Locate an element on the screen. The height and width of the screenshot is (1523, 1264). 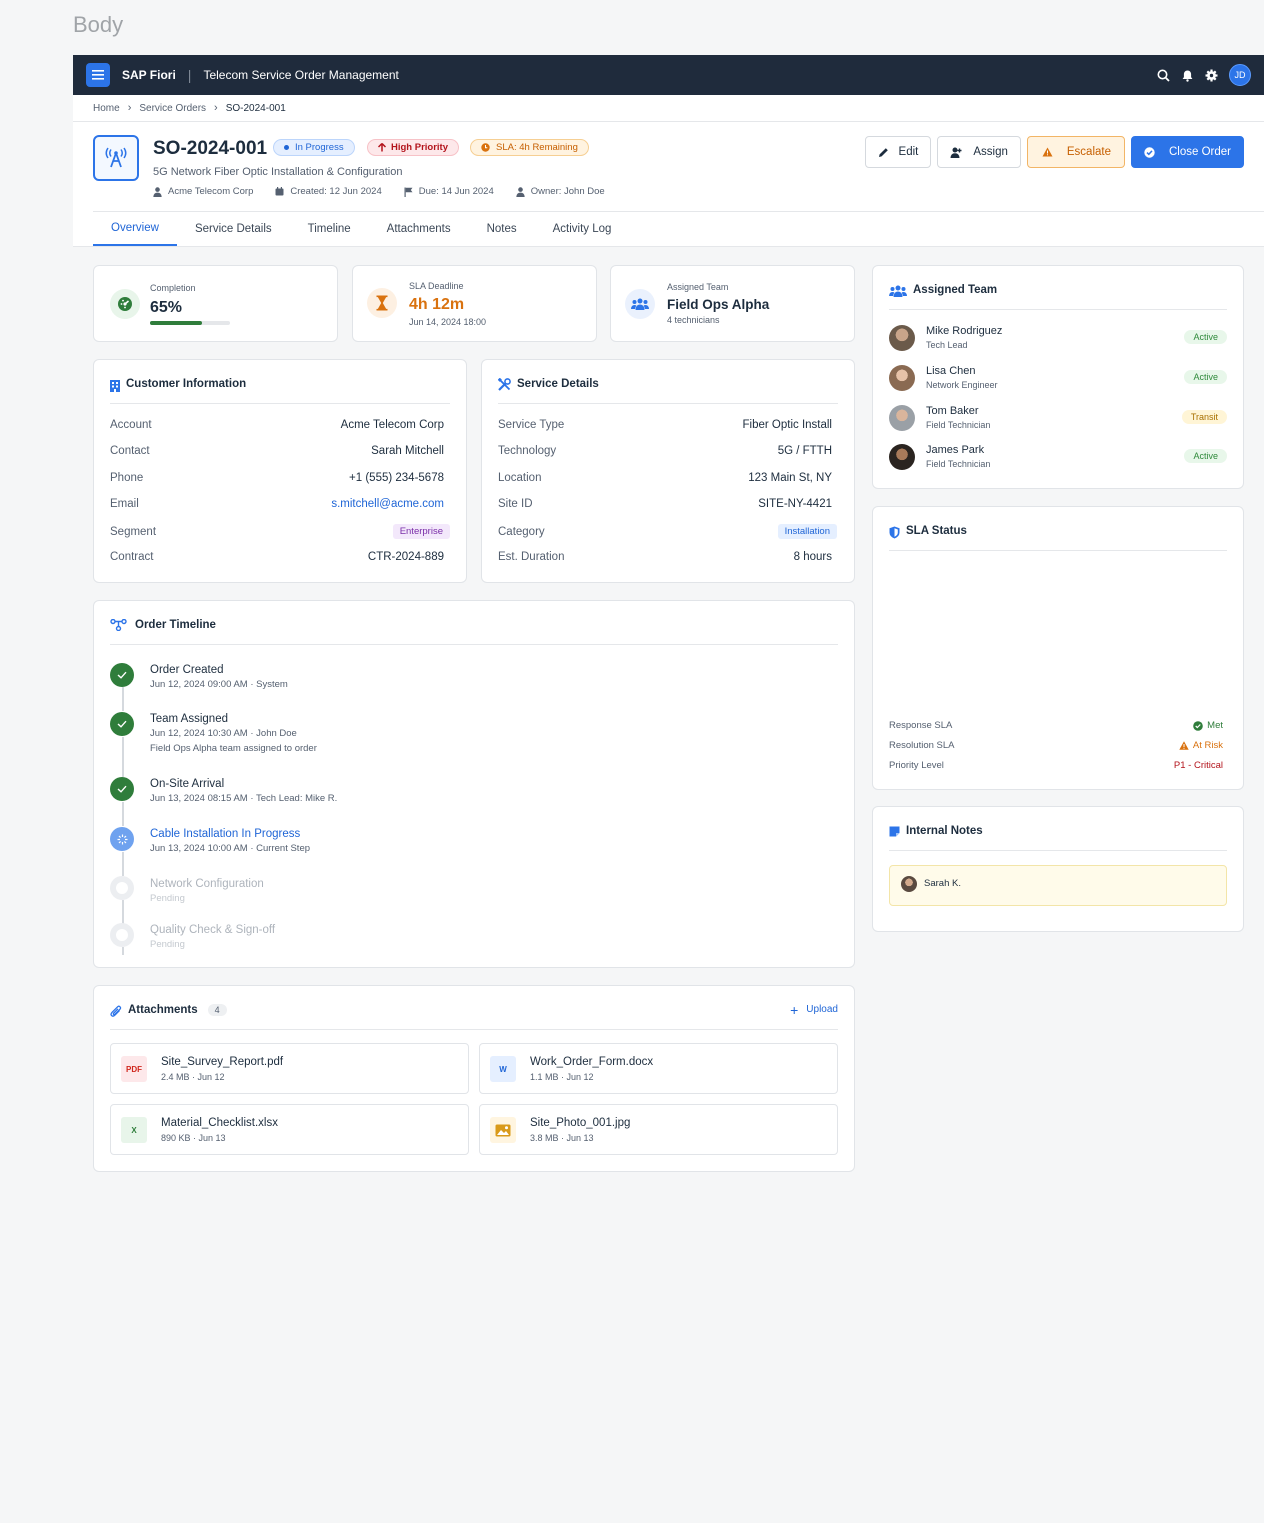
timeline-header: Order Timeline is located at coordinates (474, 632).